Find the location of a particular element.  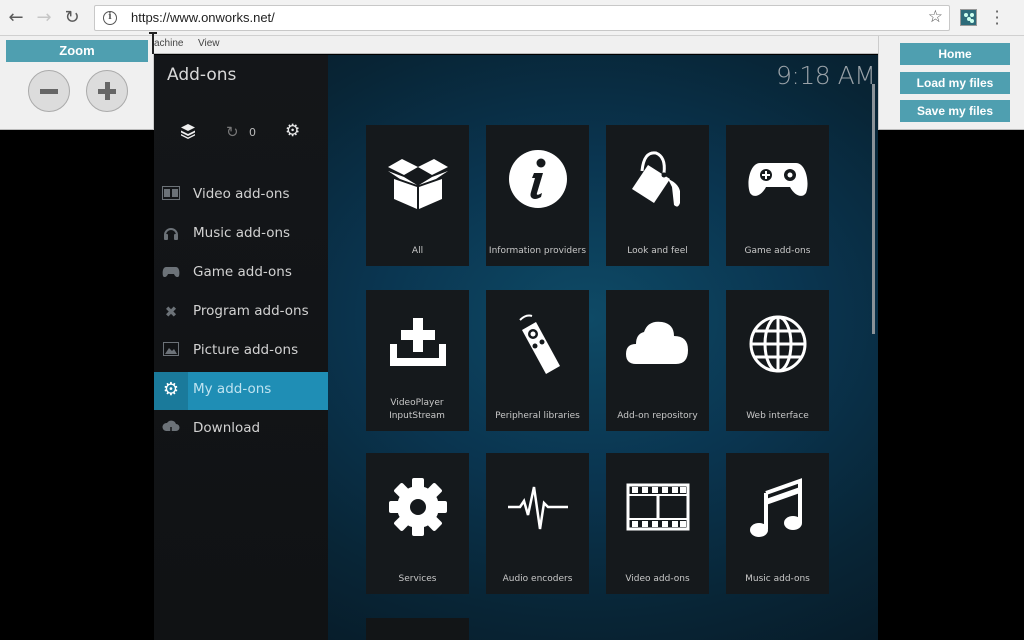

gear-icon is located at coordinates (417, 507).